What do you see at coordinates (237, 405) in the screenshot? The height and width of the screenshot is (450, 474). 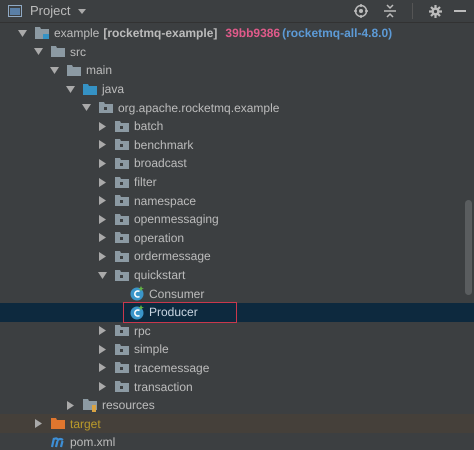 I see `tree-row: resources` at bounding box center [237, 405].